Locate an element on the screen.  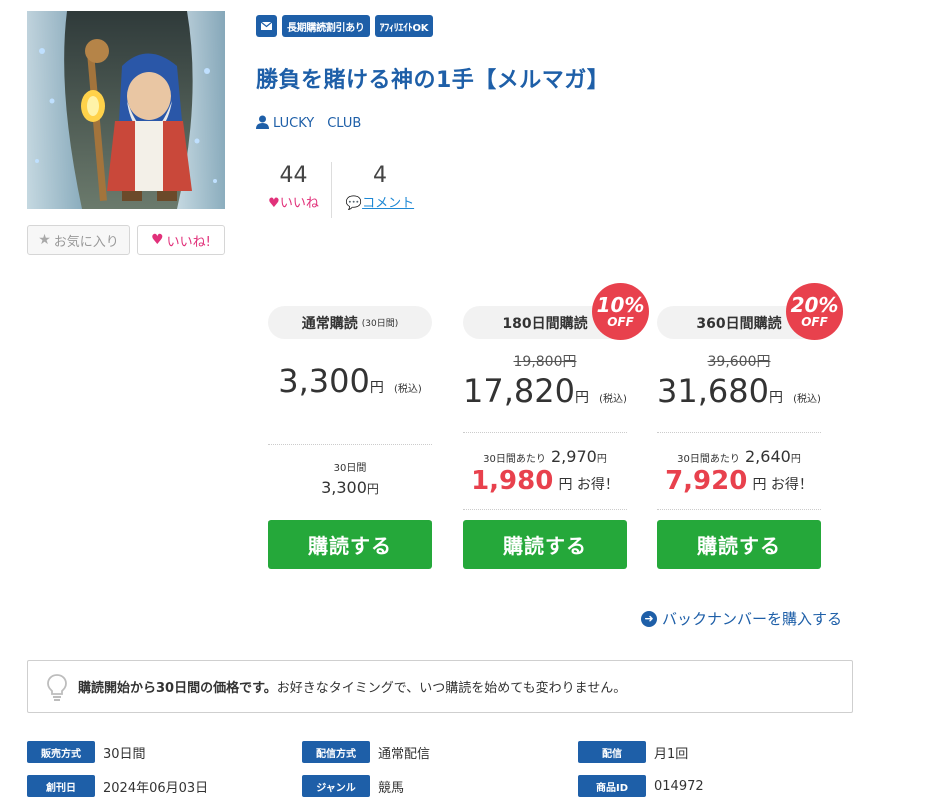
per-30-days: 30日間あたり 2,640円 is located at coordinates (739, 456).